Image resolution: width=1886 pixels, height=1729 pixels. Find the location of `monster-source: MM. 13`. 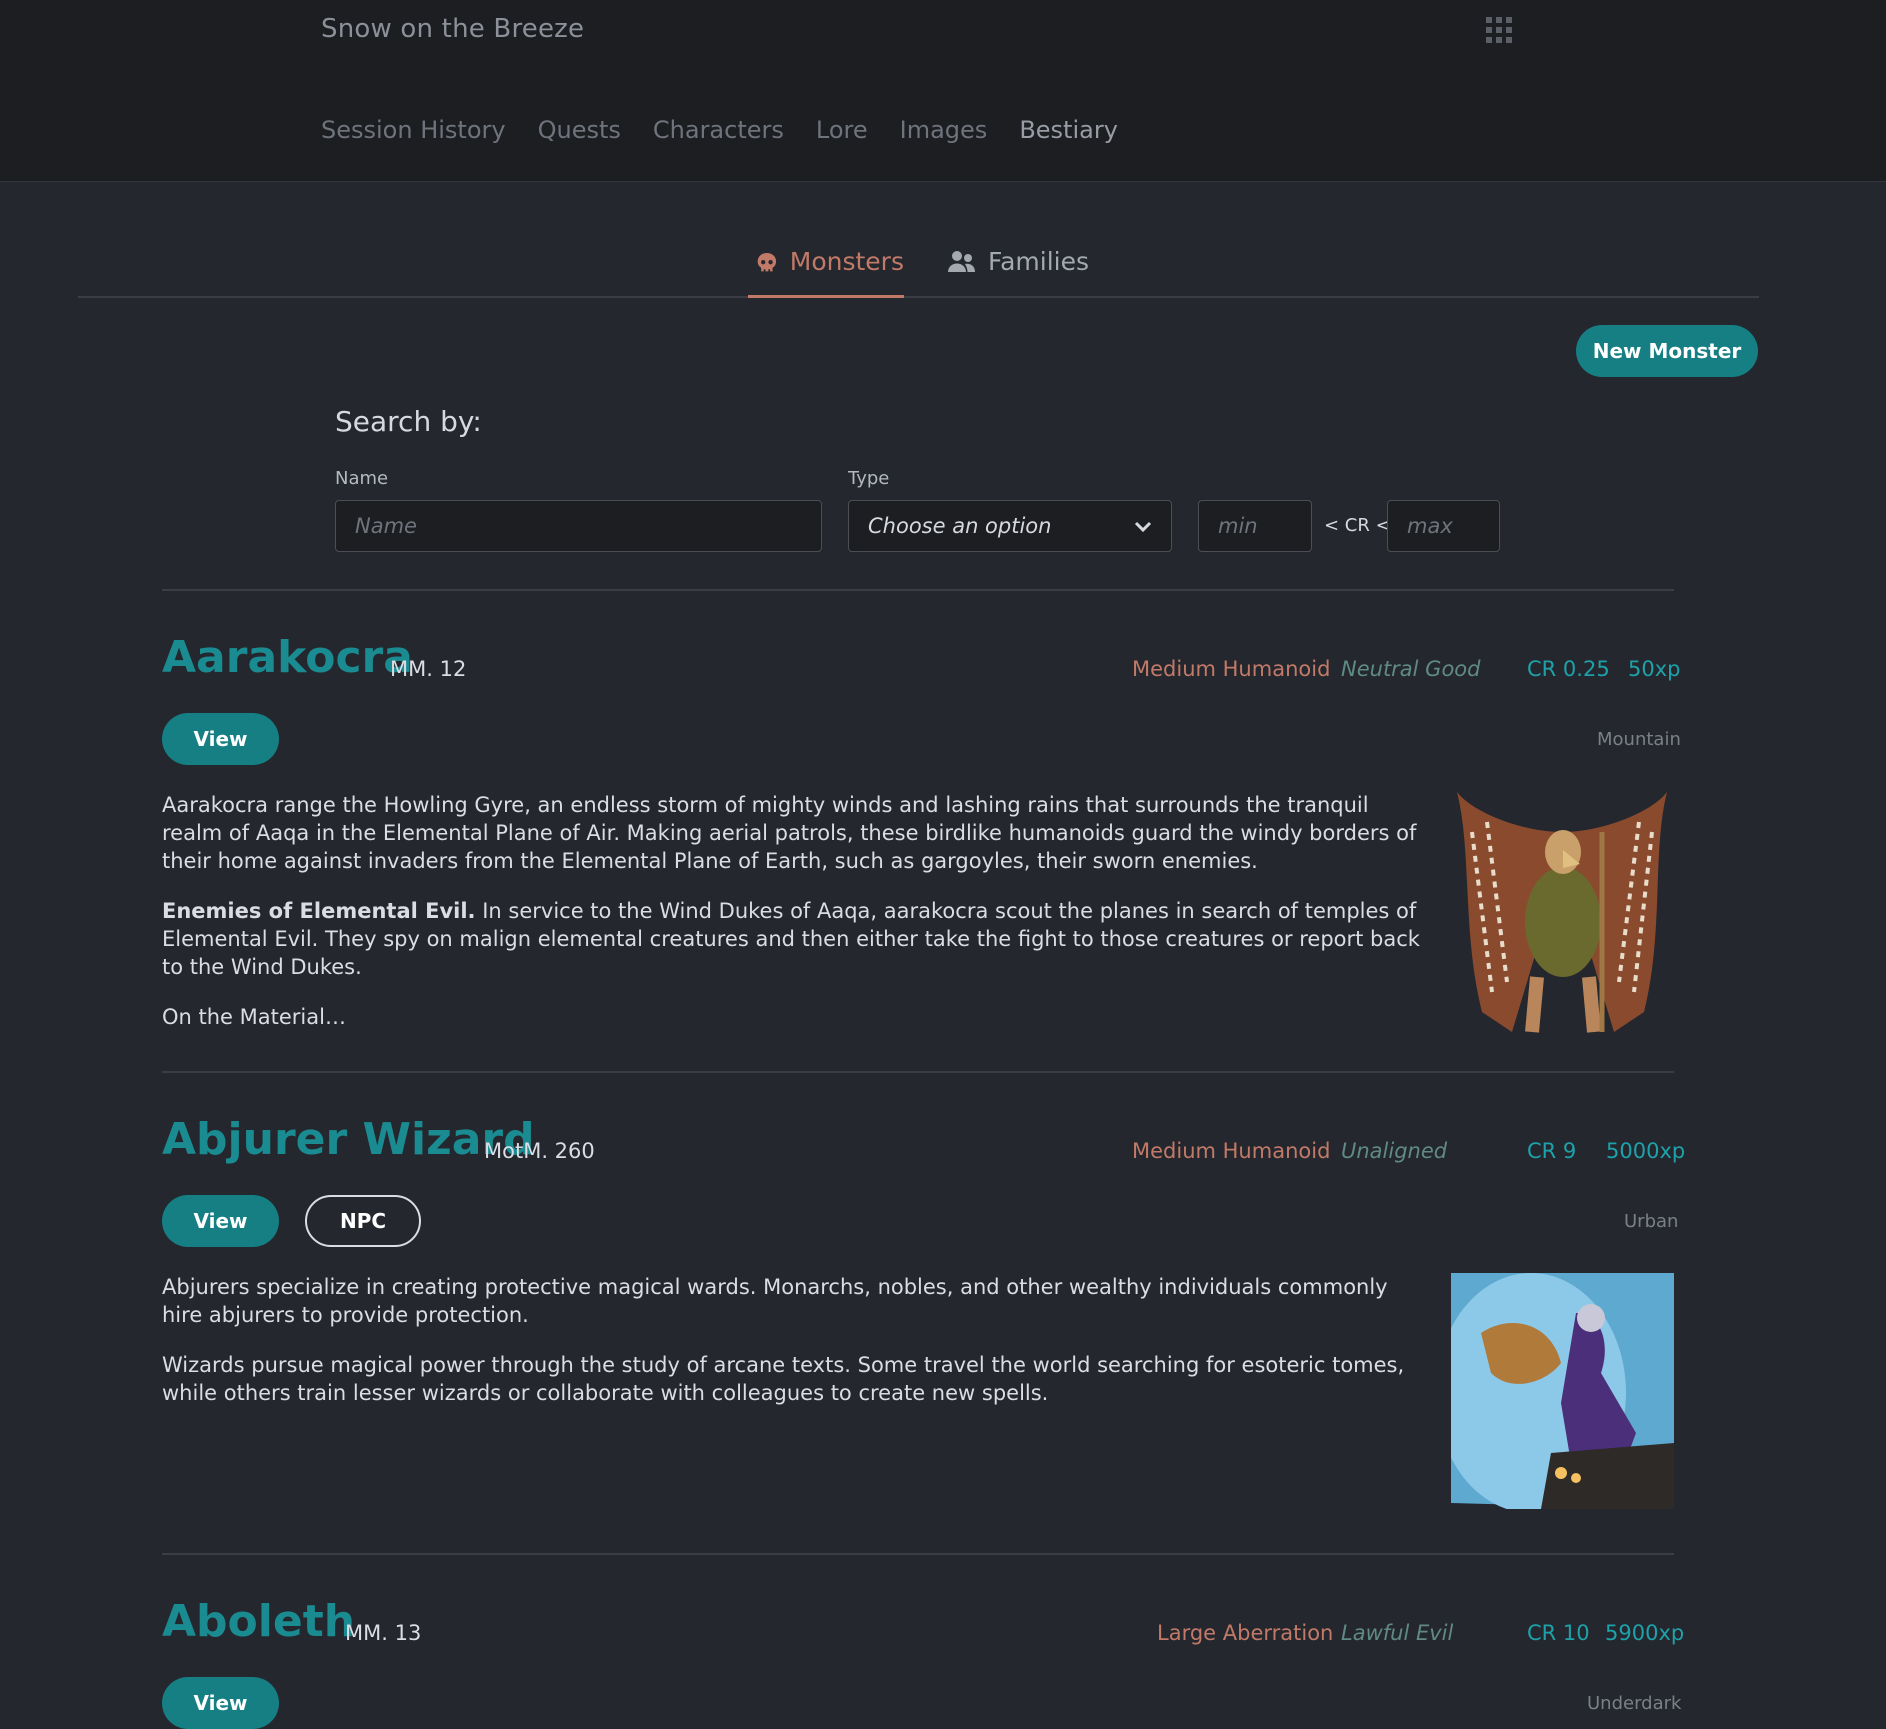

monster-source: MM. 13 is located at coordinates (383, 1633).